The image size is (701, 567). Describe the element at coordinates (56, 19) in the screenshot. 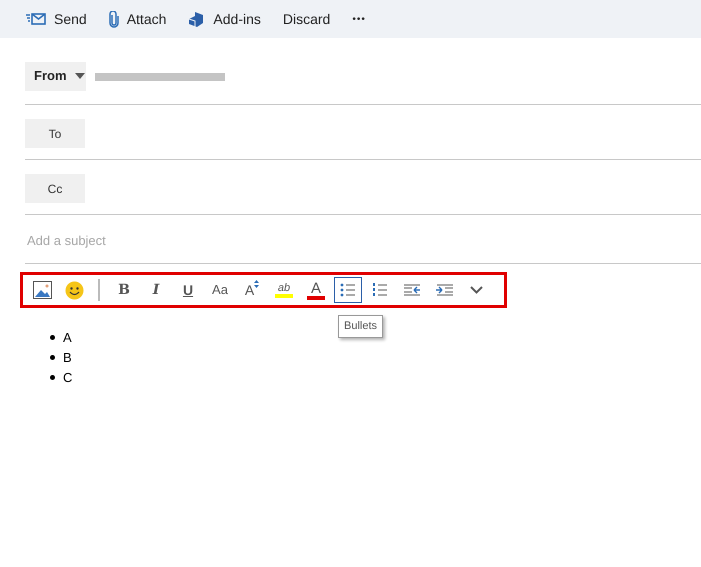

I see `toolbar-button: Send` at that location.